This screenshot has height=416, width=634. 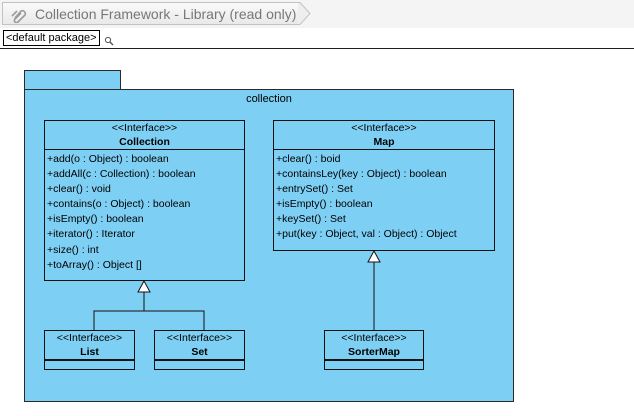 I want to click on breadcrumb-package: <default package>, so click(x=51, y=38).